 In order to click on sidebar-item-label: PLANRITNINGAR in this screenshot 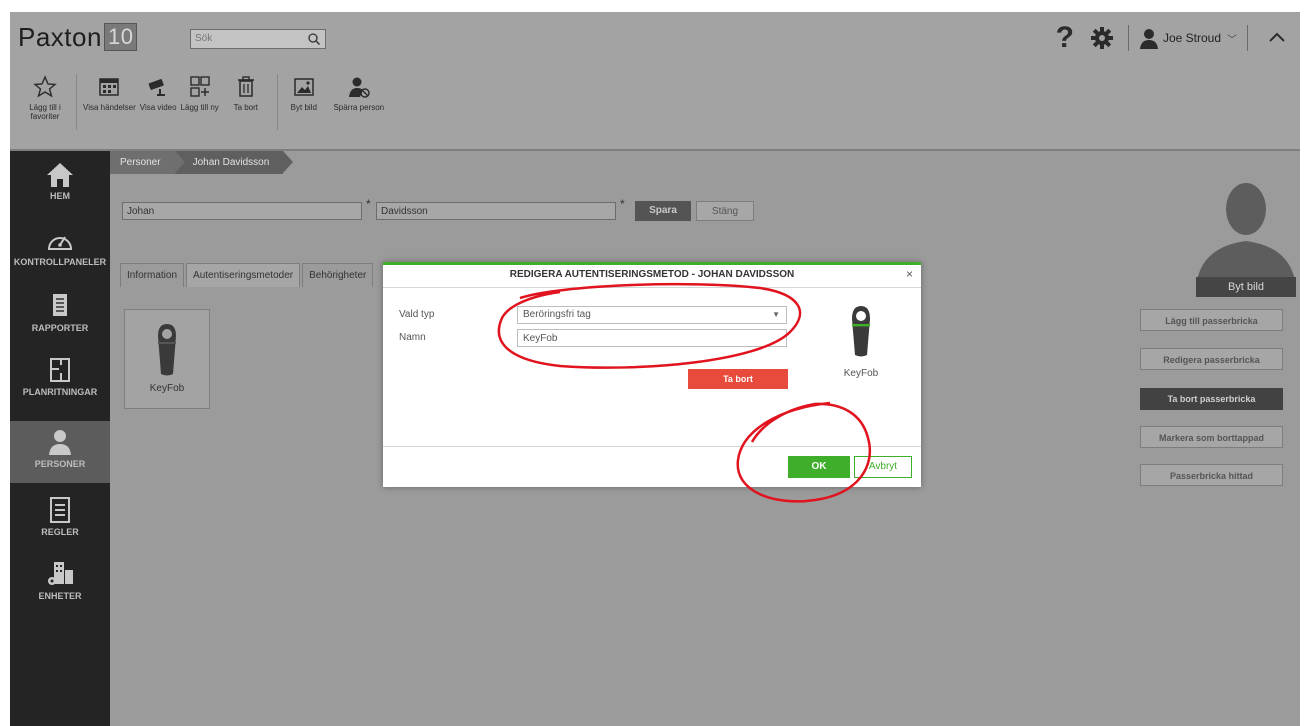, I will do `click(60, 392)`.